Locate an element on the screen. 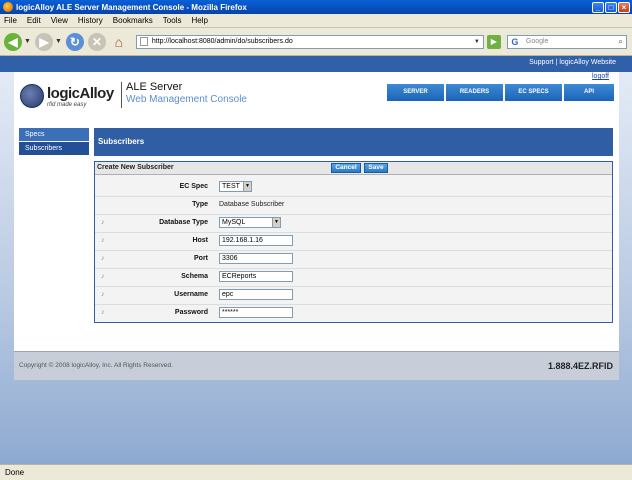  row-password: ♪ Password ****** is located at coordinates (353, 313).